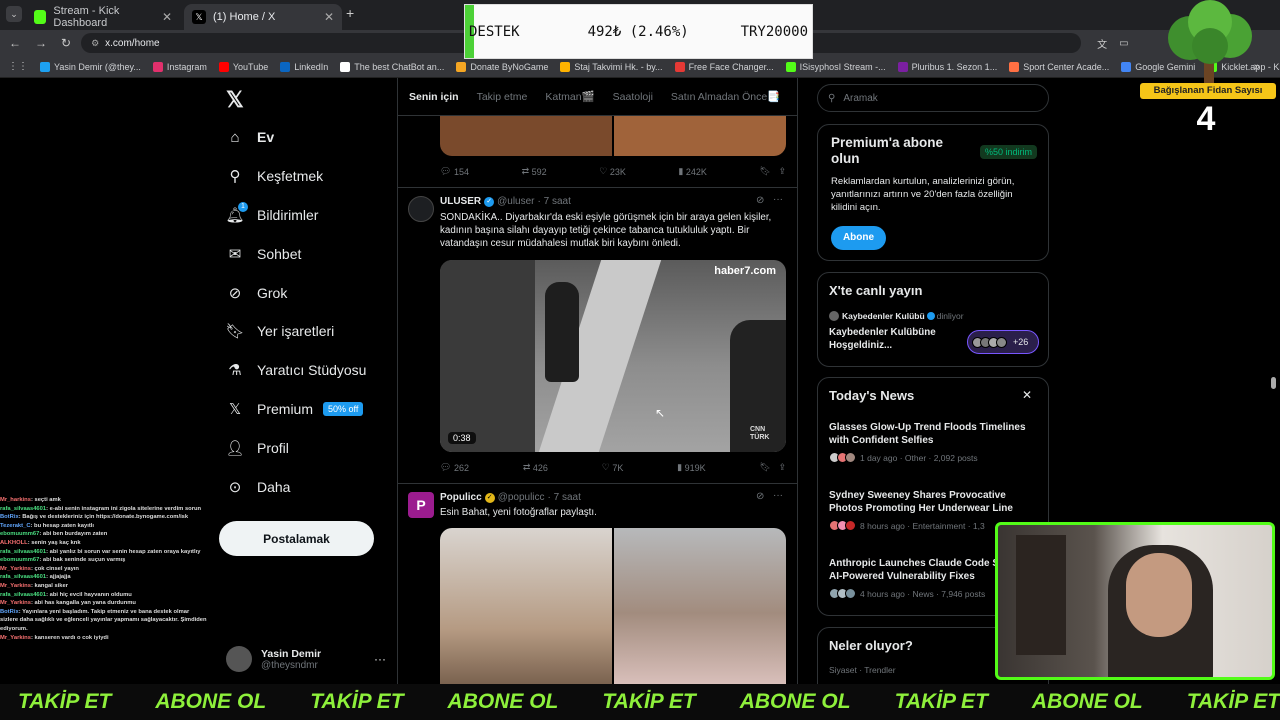 The image size is (1280, 720). I want to click on tweet-video: haber7.com CNN TÜRK 0:38 ↖, so click(613, 356).